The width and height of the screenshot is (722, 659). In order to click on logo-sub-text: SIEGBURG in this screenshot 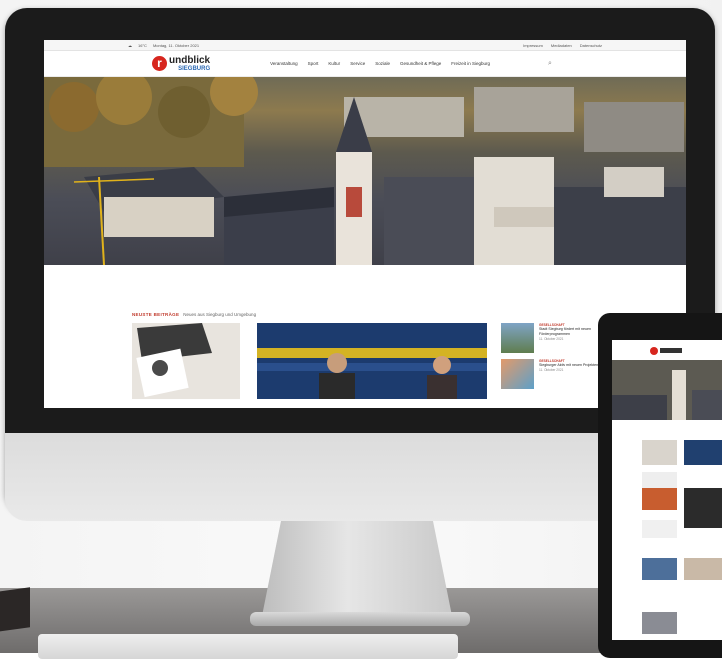, I will do `click(194, 68)`.